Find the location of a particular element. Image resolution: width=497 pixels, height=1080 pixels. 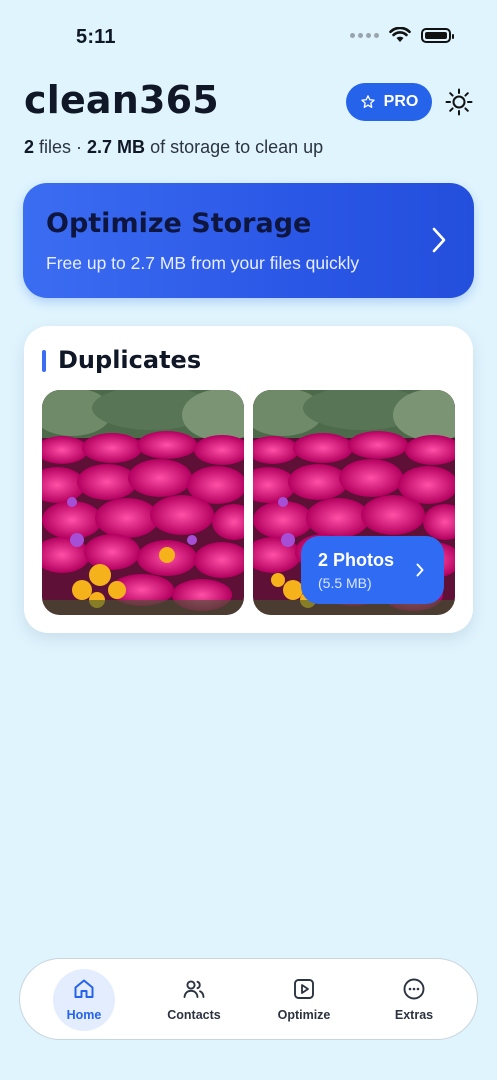

storage-summary: 2 files · 2.7 MB of storage to clean up is located at coordinates (173, 147).